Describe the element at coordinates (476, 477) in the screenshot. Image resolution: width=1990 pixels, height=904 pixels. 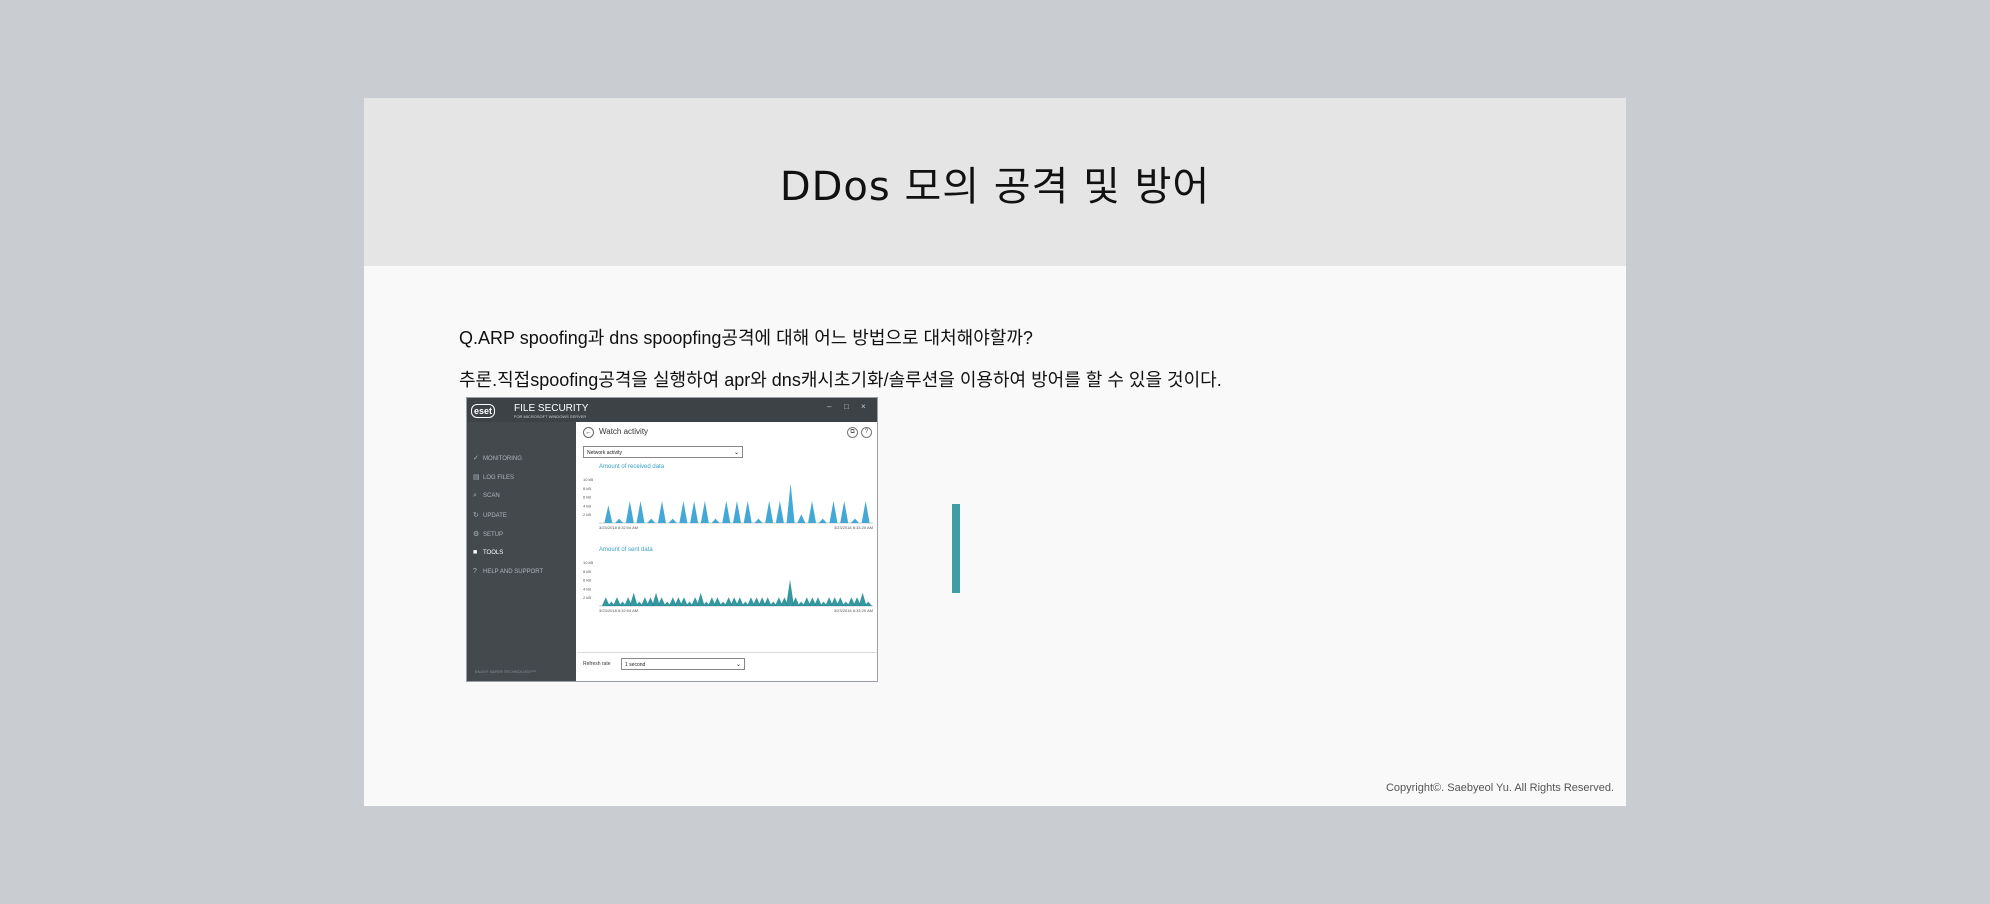
I see `log-icon: ▤` at that location.